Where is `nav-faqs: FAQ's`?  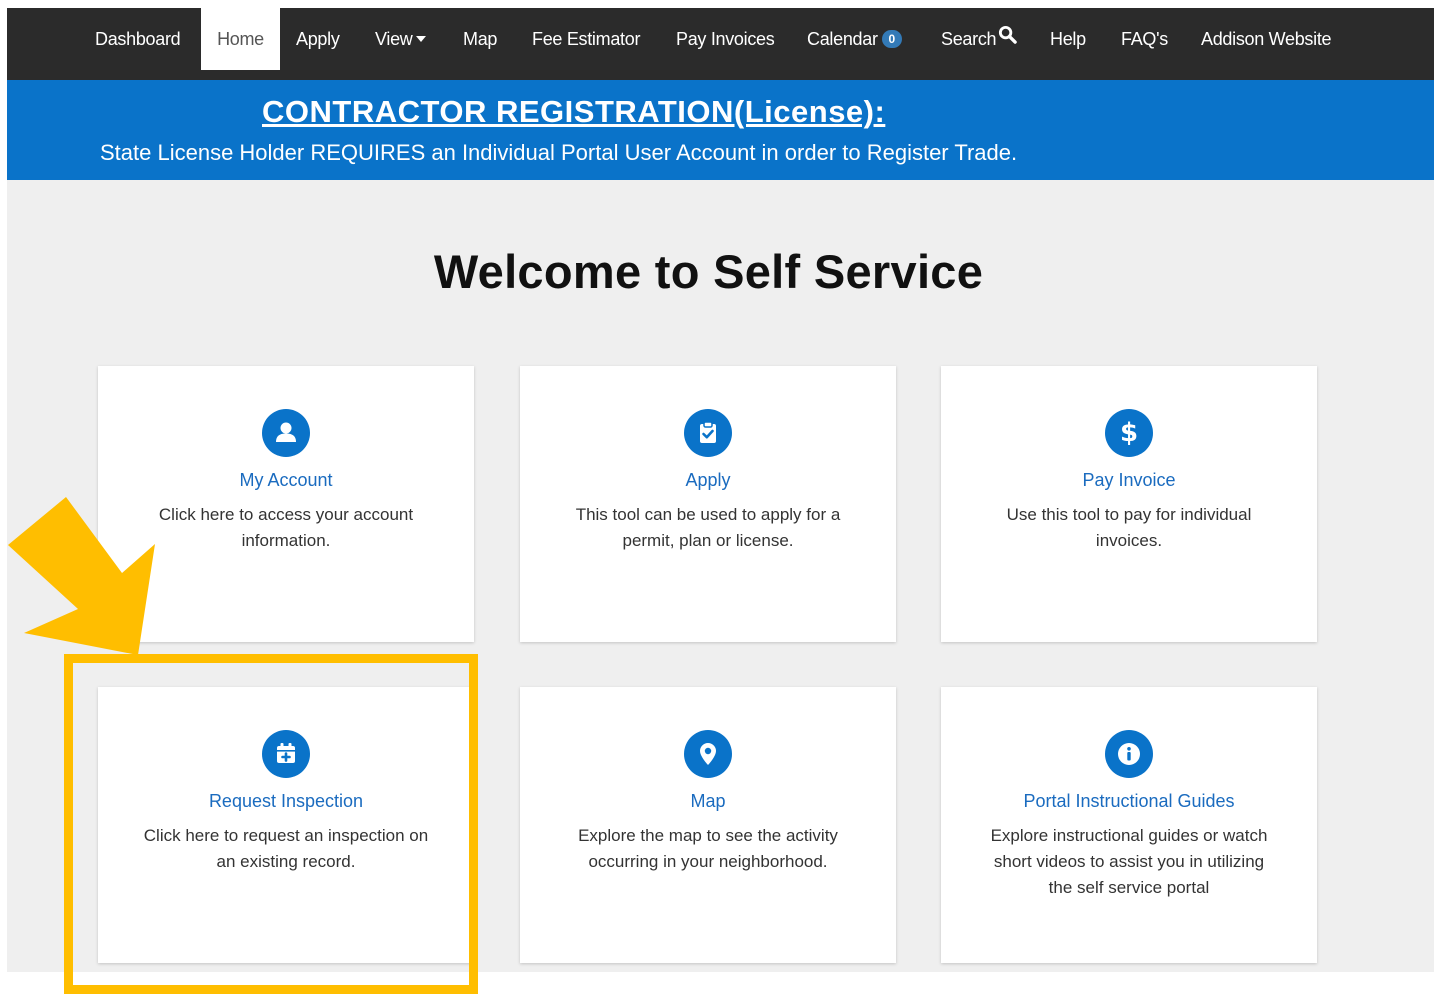
nav-faqs: FAQ's is located at coordinates (1144, 39).